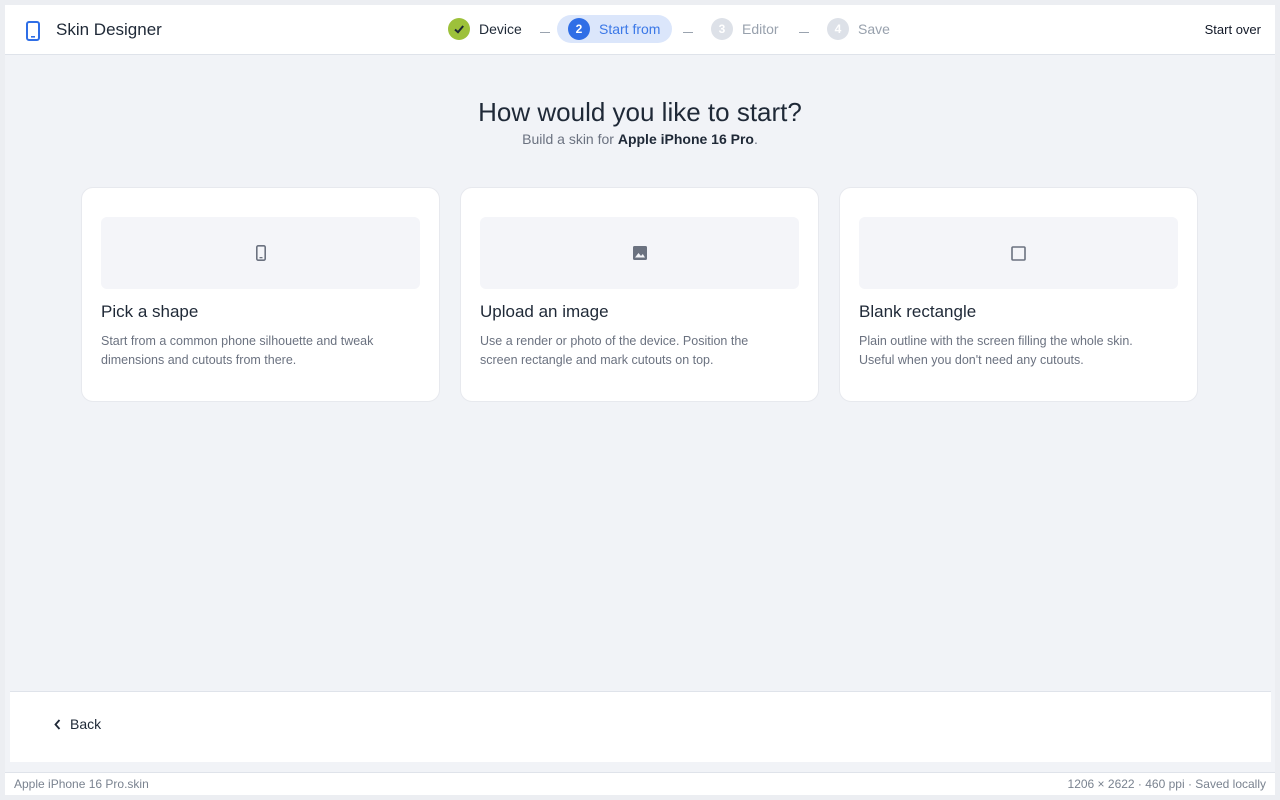 This screenshot has width=1280, height=800. I want to click on step-number: 2, so click(579, 29).